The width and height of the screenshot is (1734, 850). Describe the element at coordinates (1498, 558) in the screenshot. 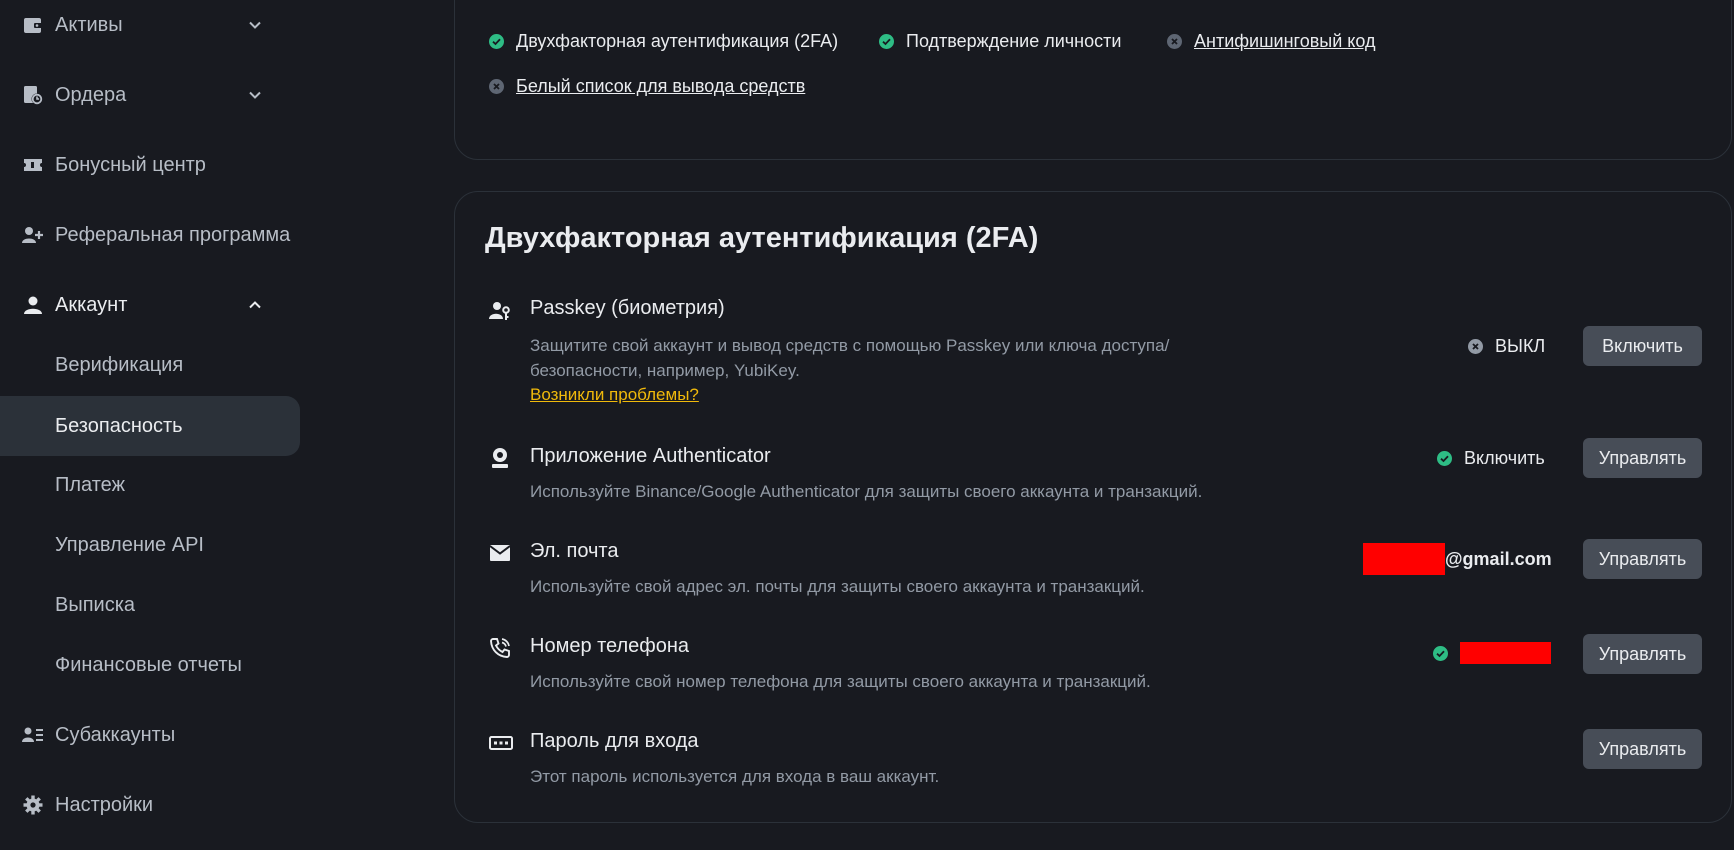

I see `email-domain: @gmail.com` at that location.